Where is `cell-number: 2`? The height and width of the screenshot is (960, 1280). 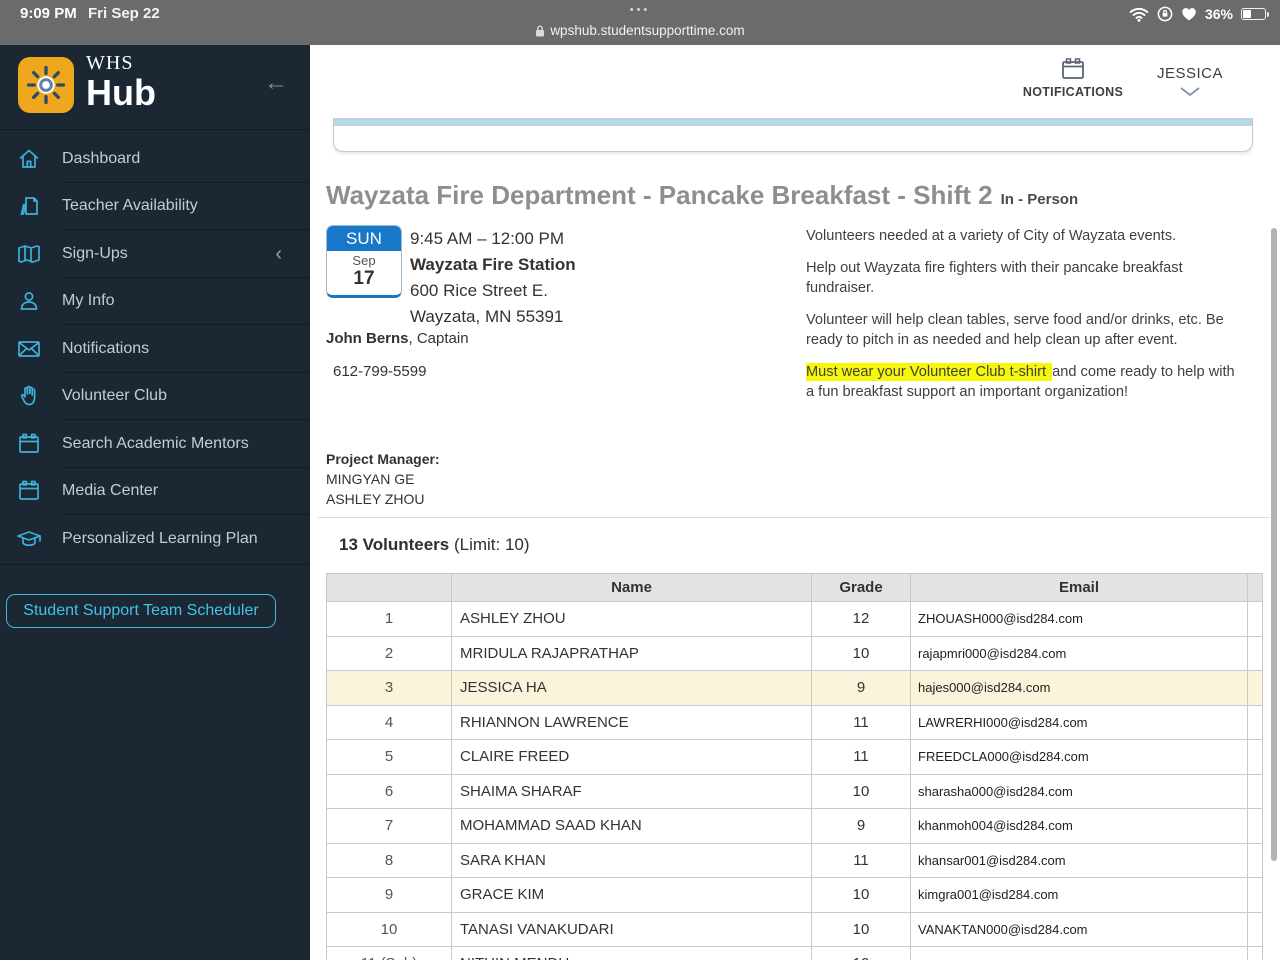 cell-number: 2 is located at coordinates (389, 653).